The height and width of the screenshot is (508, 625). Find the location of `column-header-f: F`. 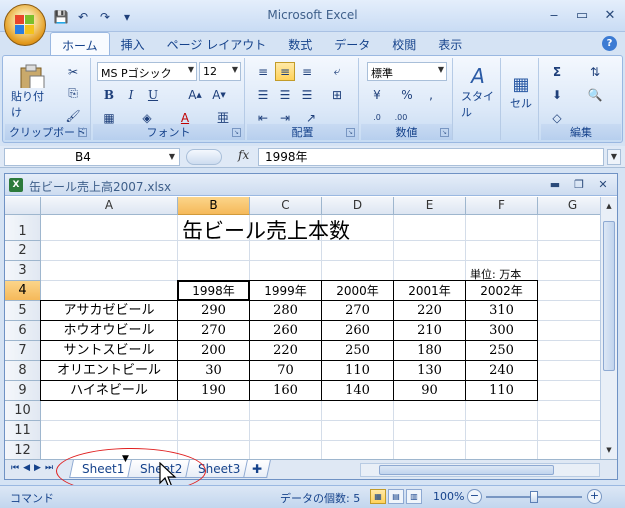

column-header-f: F is located at coordinates (502, 206).